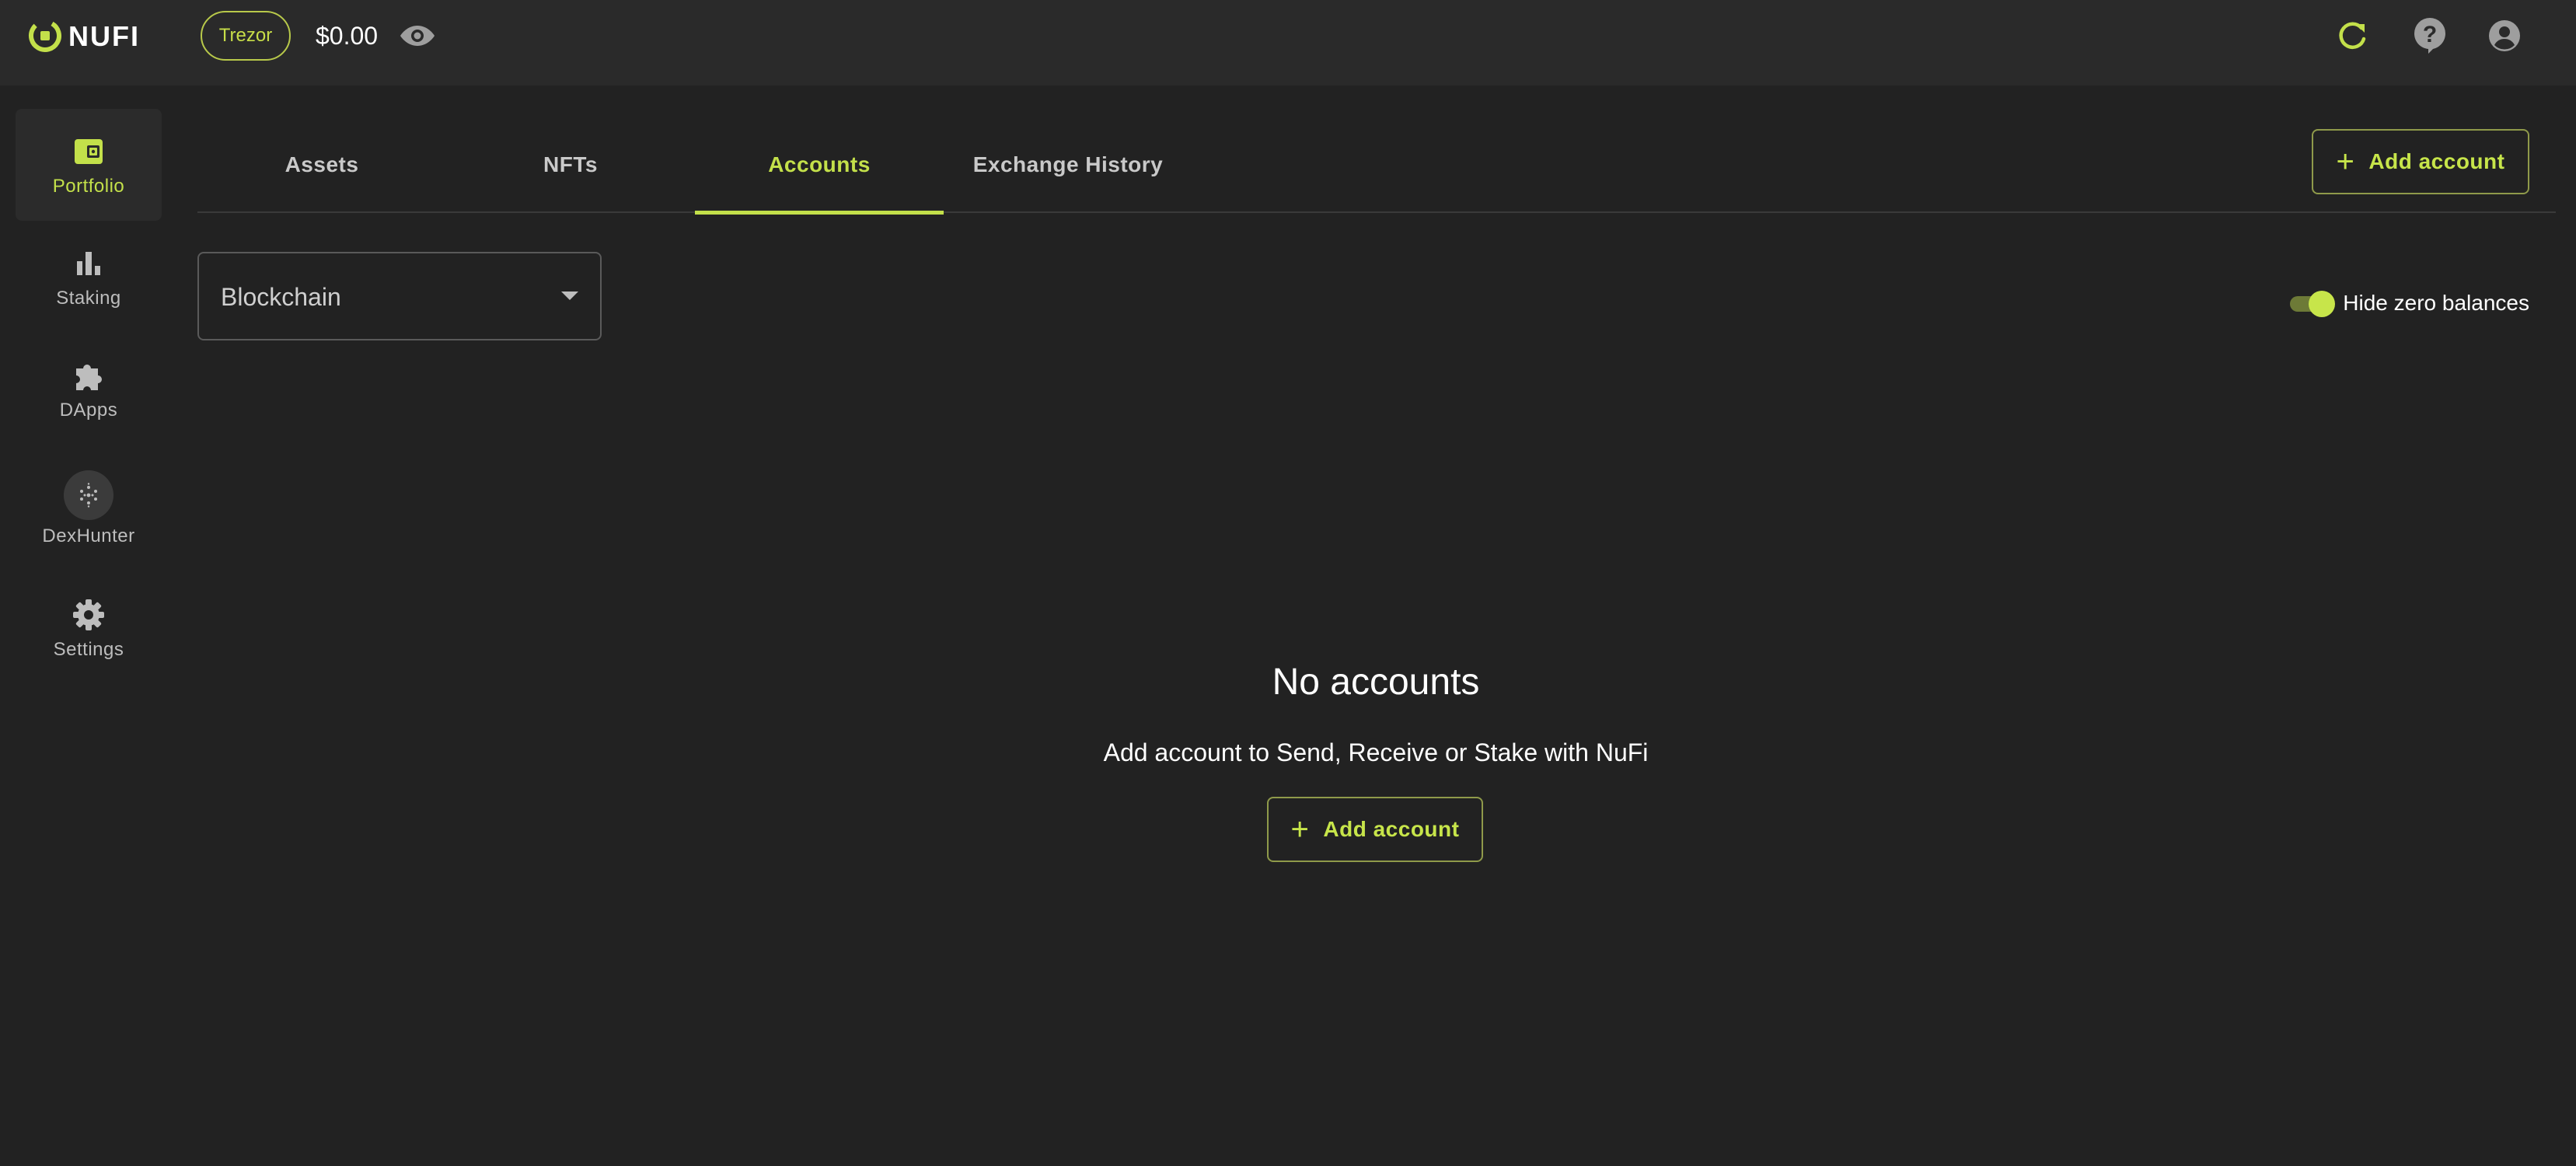 Image resolution: width=2576 pixels, height=1166 pixels. I want to click on eye-icon, so click(418, 36).